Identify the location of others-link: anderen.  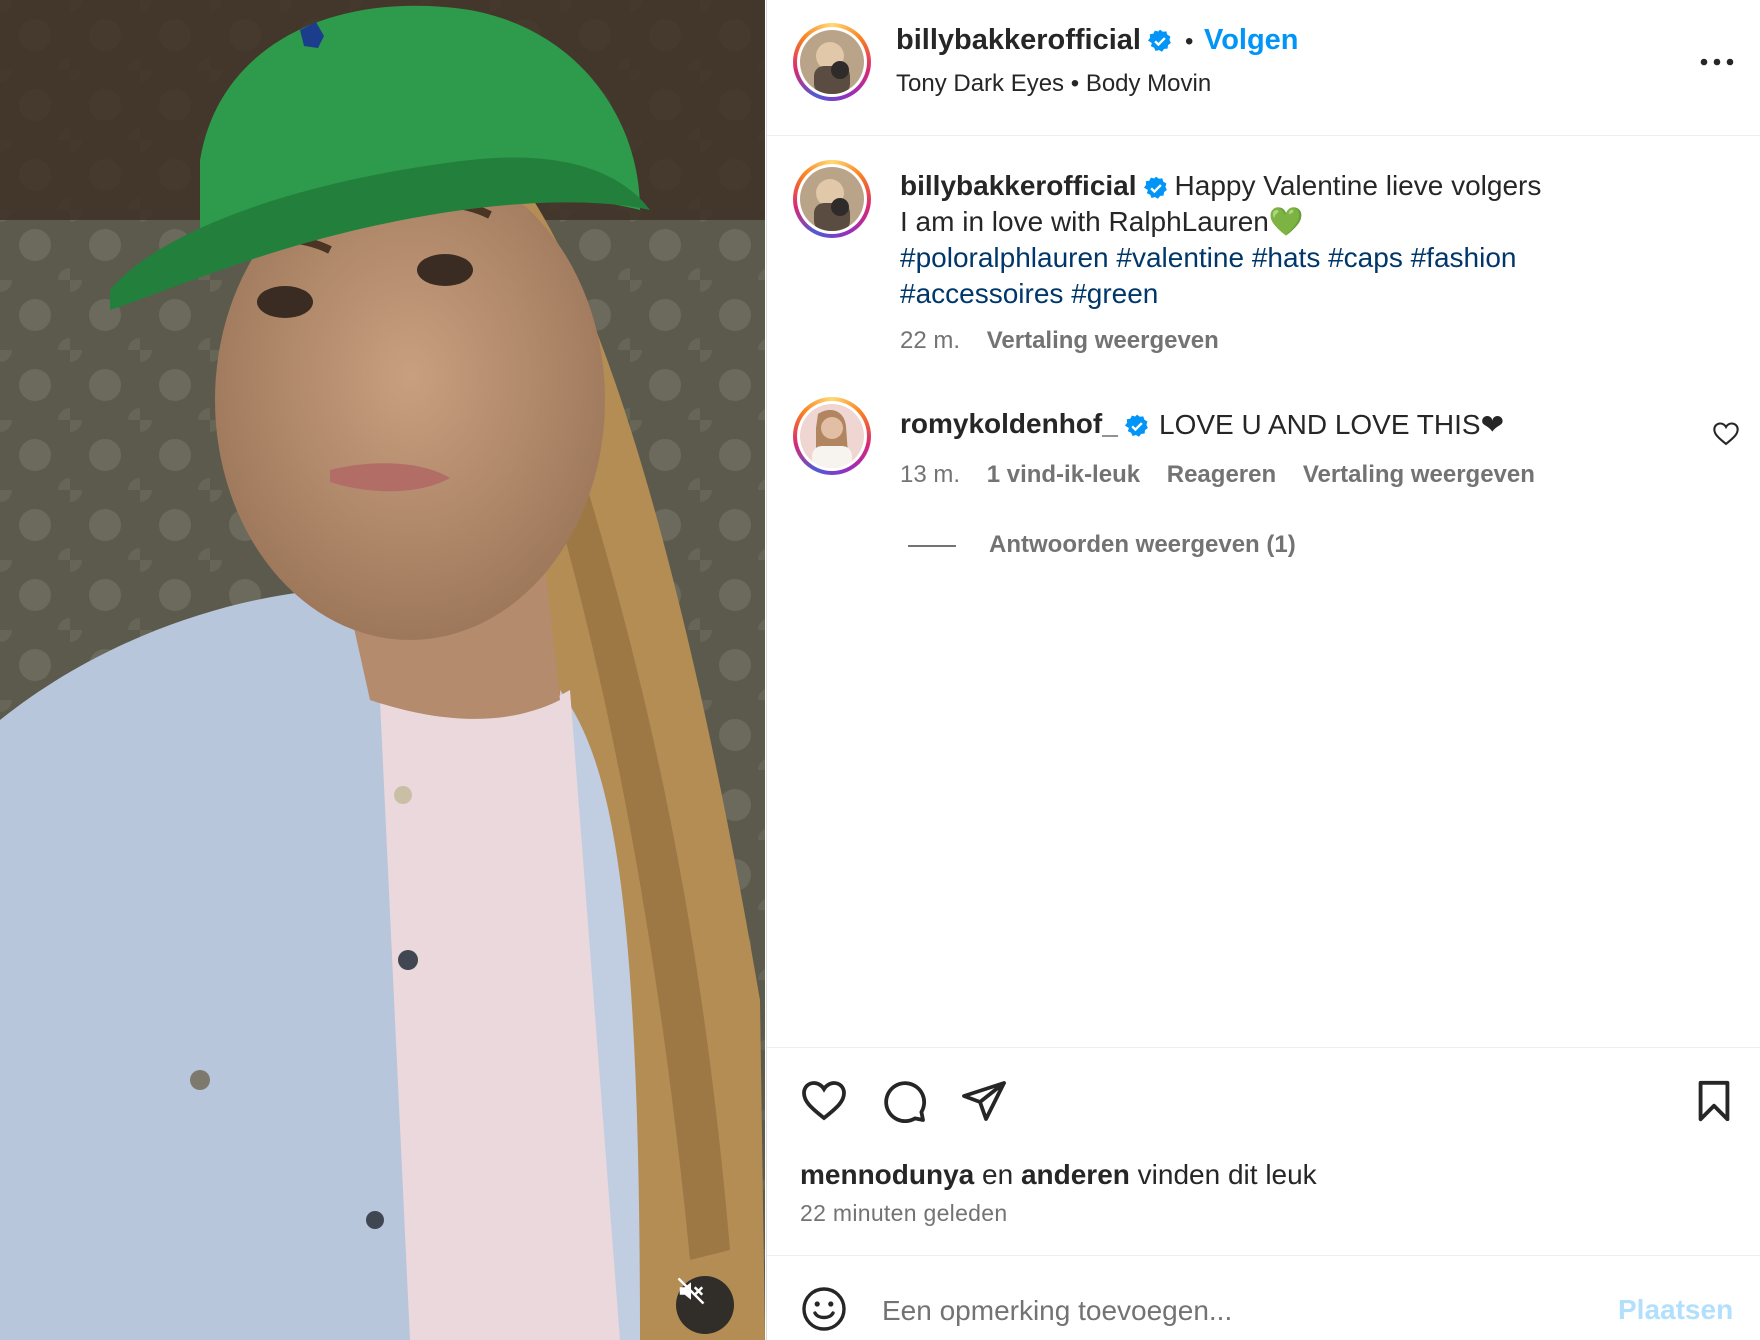
(1075, 1174).